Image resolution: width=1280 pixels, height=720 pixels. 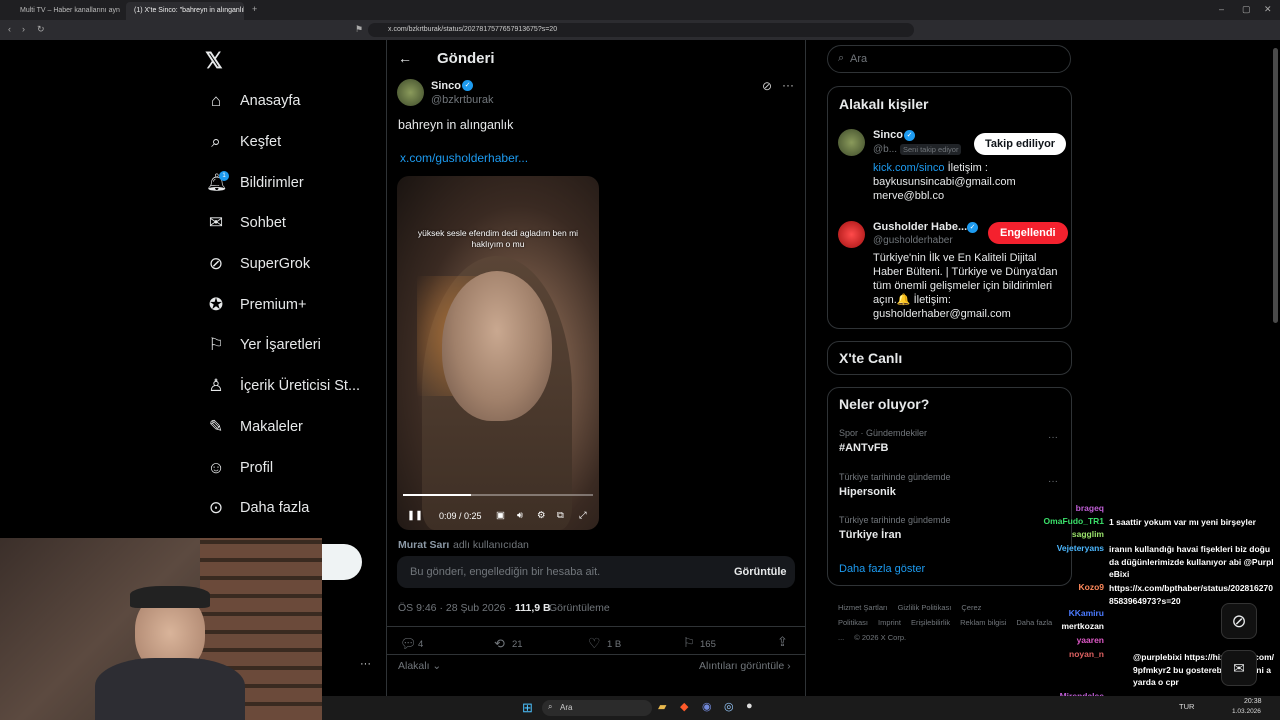 What do you see at coordinates (254, 427) in the screenshot?
I see `nav-item-8: ✎ Makaleler` at bounding box center [254, 427].